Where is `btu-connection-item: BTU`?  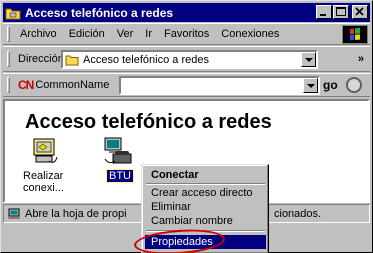 btu-connection-item: BTU is located at coordinates (121, 159).